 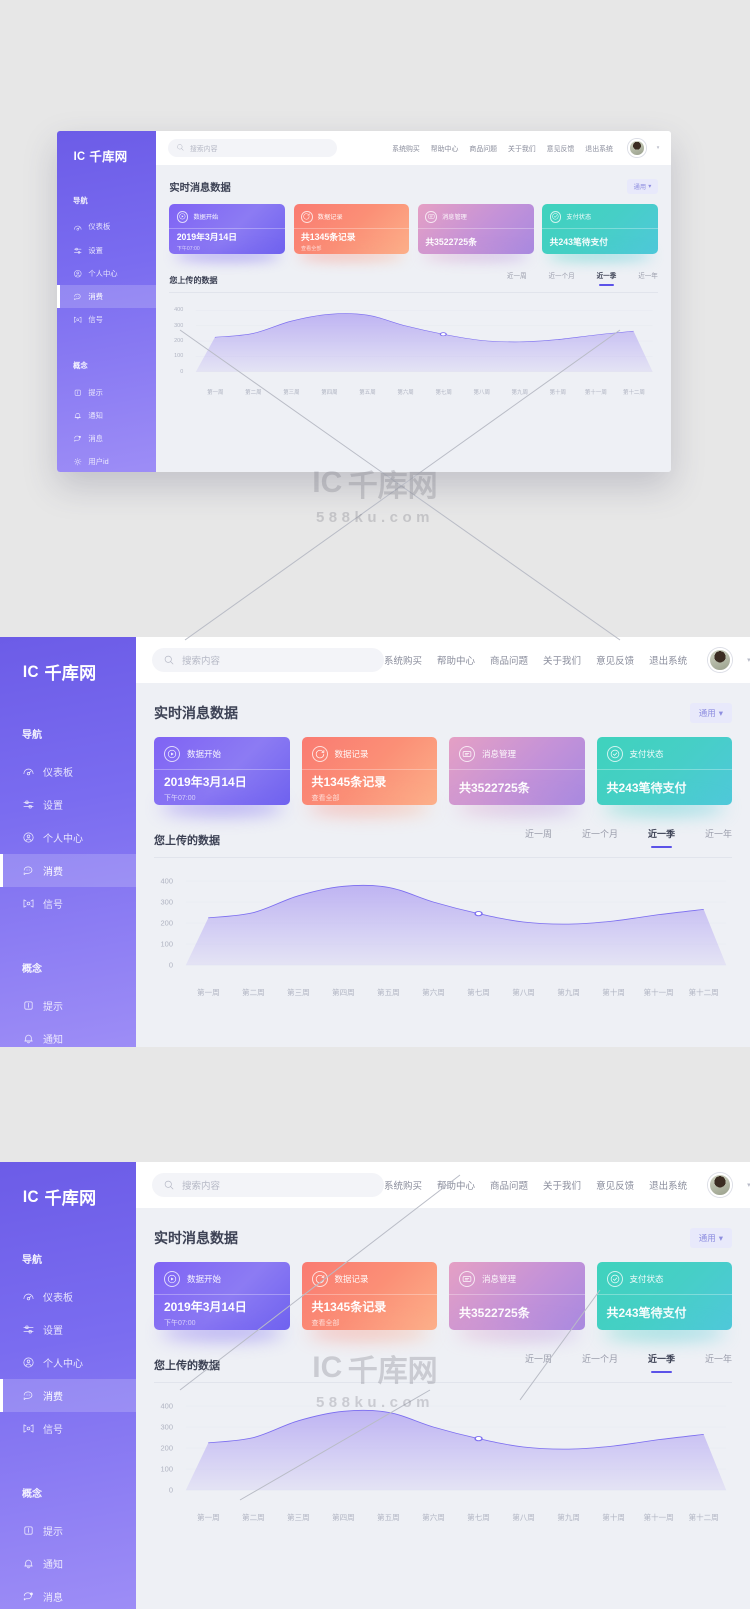 What do you see at coordinates (222, 807) in the screenshot?
I see `card-glow` at bounding box center [222, 807].